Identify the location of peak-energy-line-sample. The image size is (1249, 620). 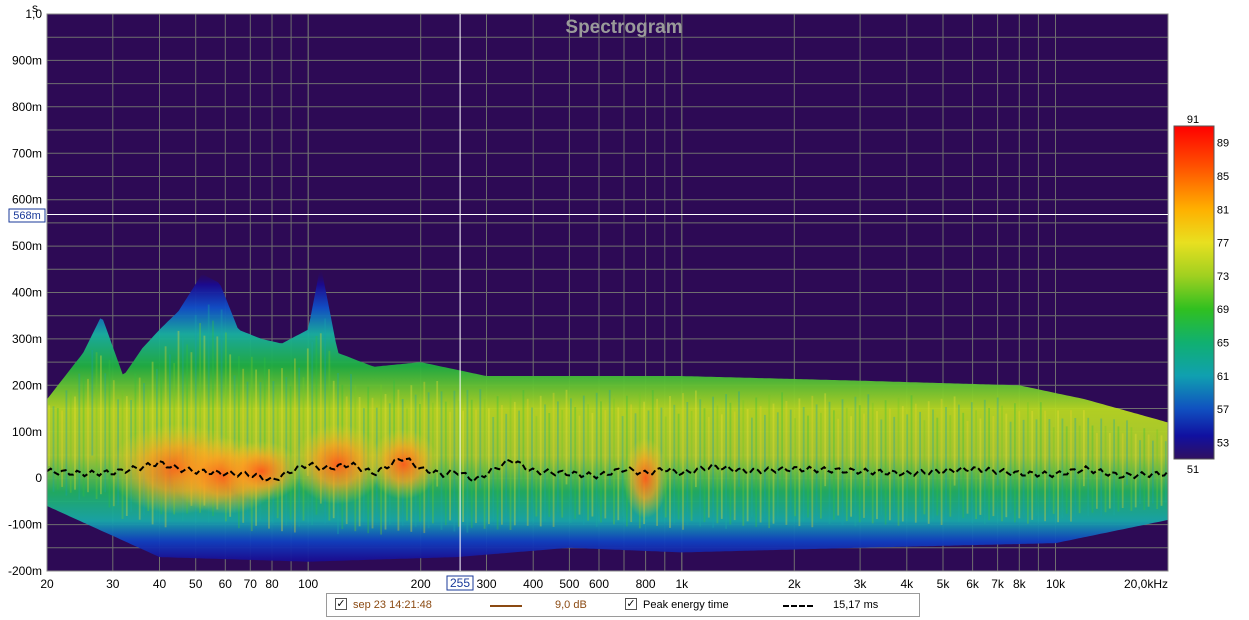
(798, 606).